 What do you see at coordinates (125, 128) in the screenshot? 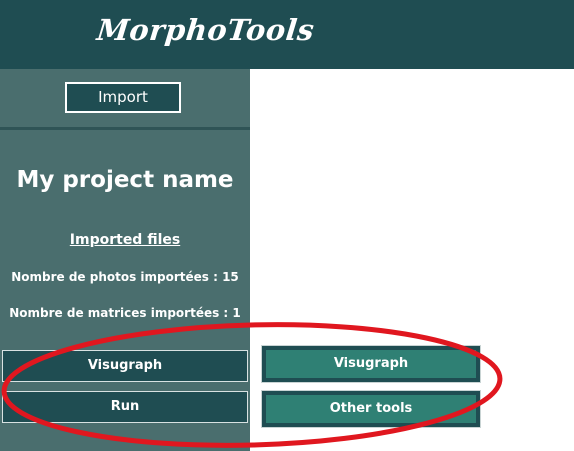
I see `sidebar-divider` at bounding box center [125, 128].